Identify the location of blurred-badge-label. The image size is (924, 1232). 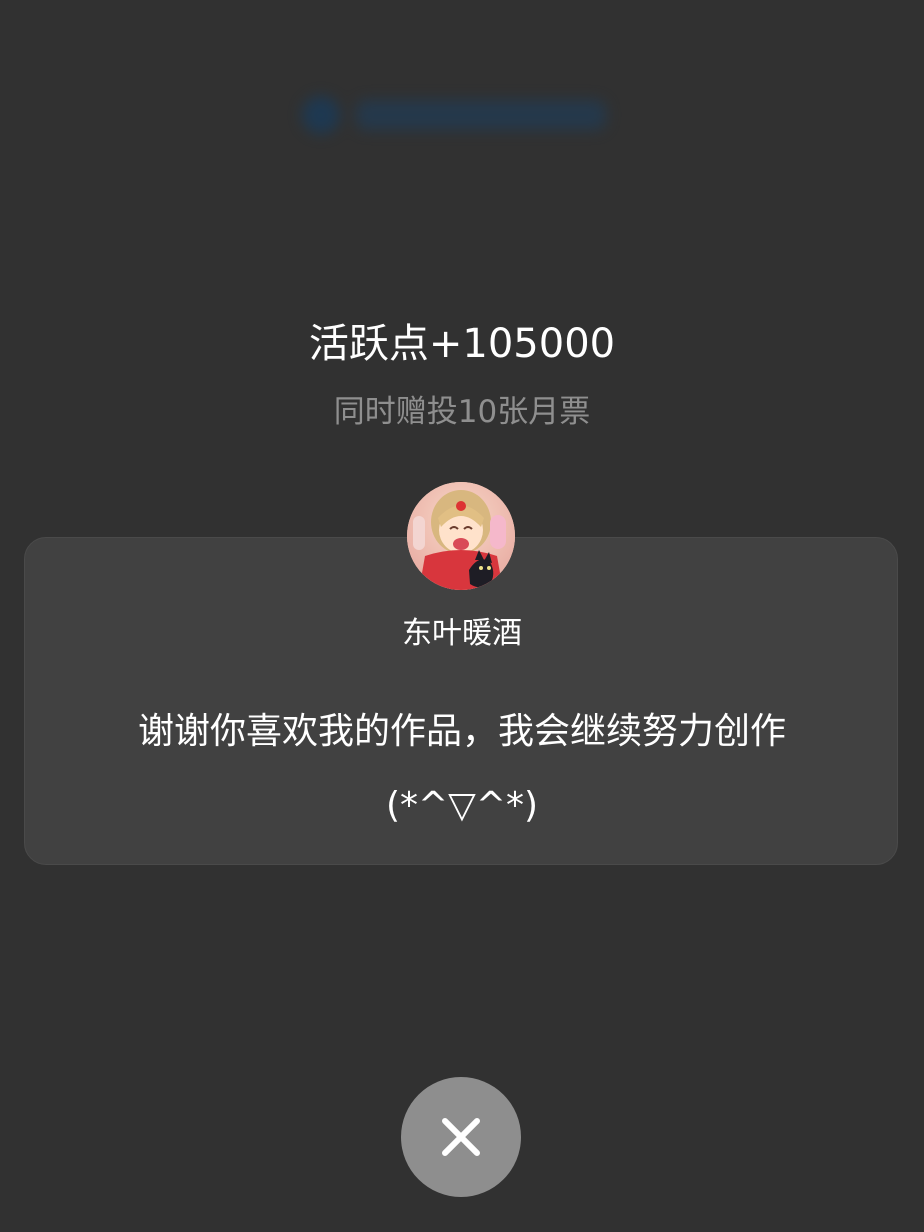
(481, 115).